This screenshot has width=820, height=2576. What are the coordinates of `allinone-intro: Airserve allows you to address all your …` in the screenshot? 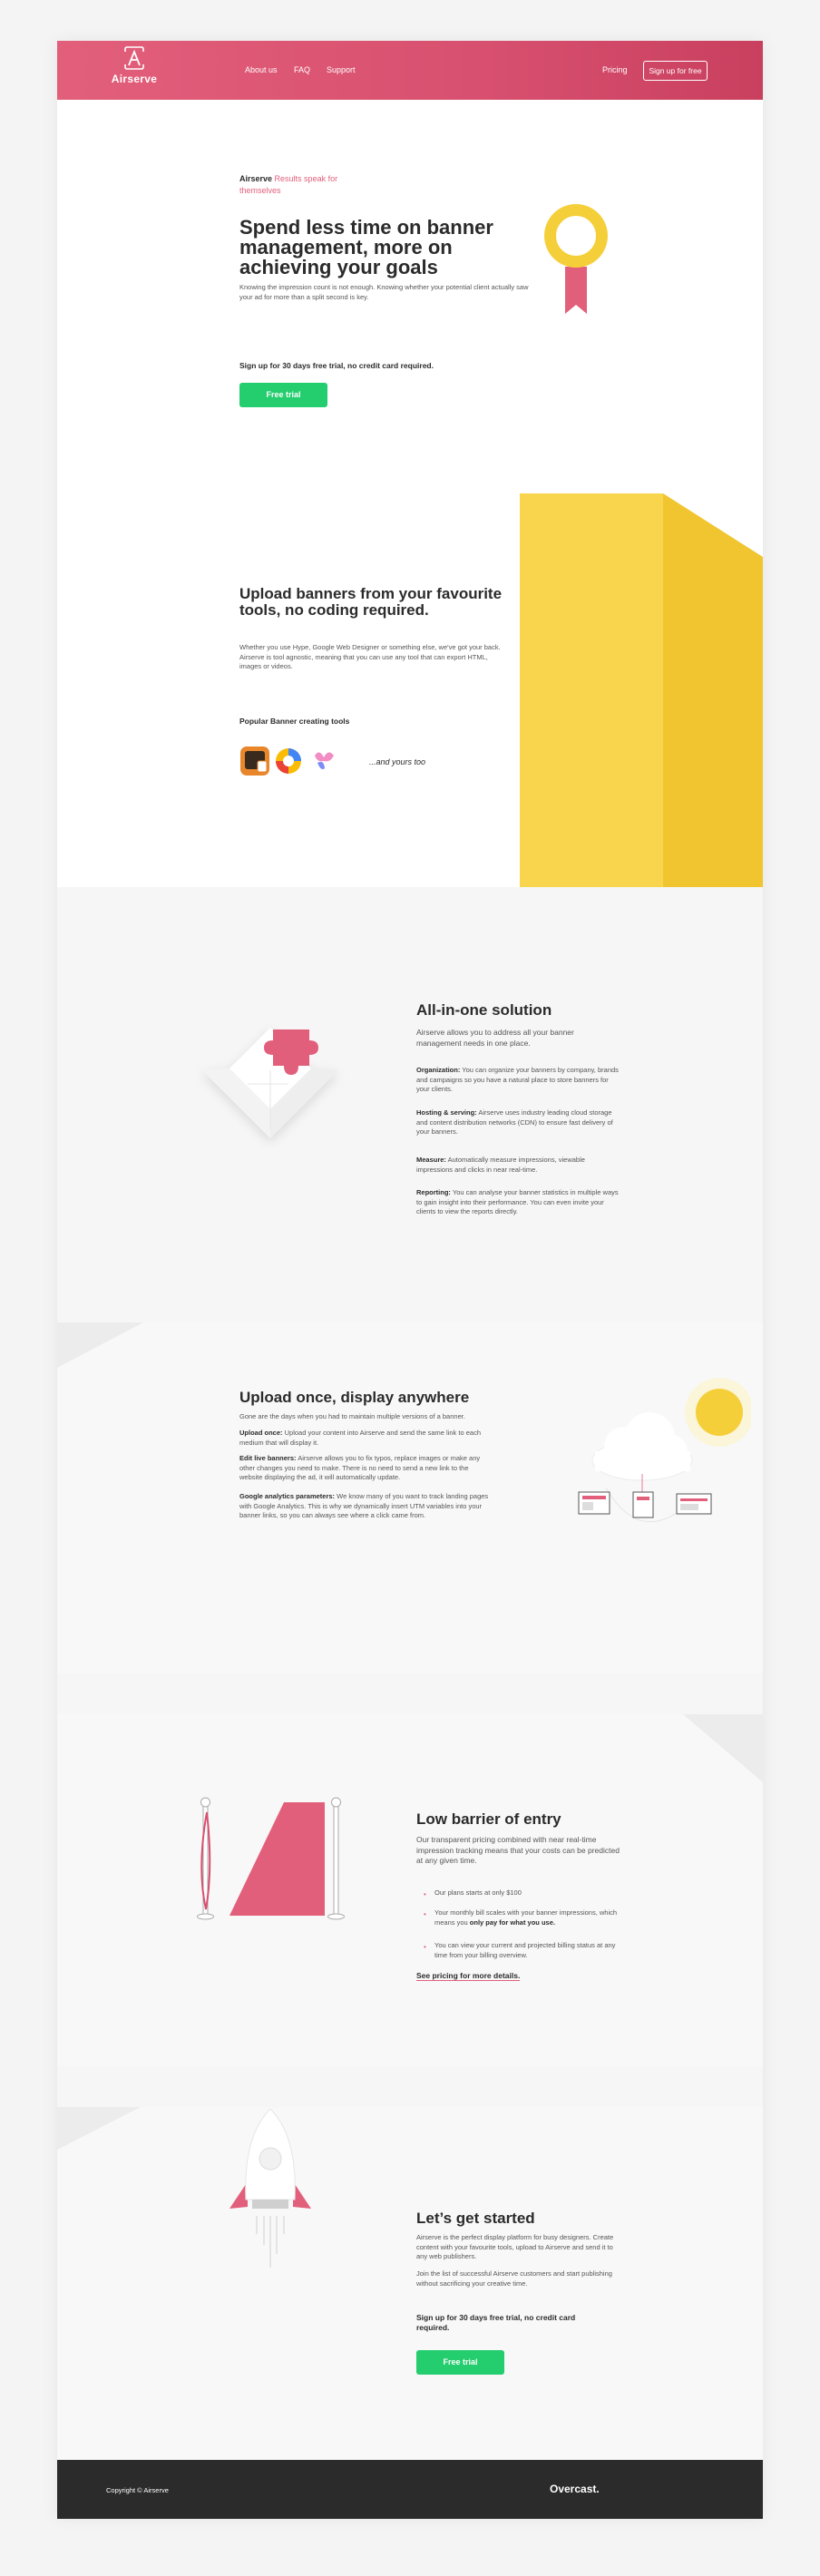 It's located at (495, 1038).